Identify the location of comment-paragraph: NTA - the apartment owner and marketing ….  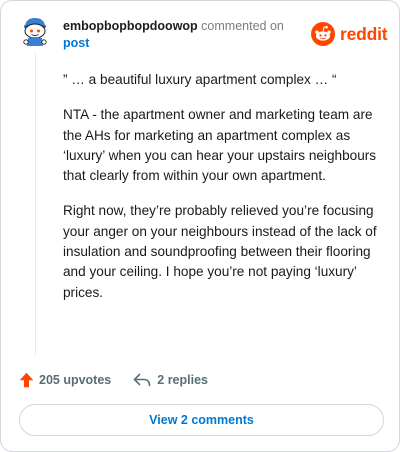
(220, 145).